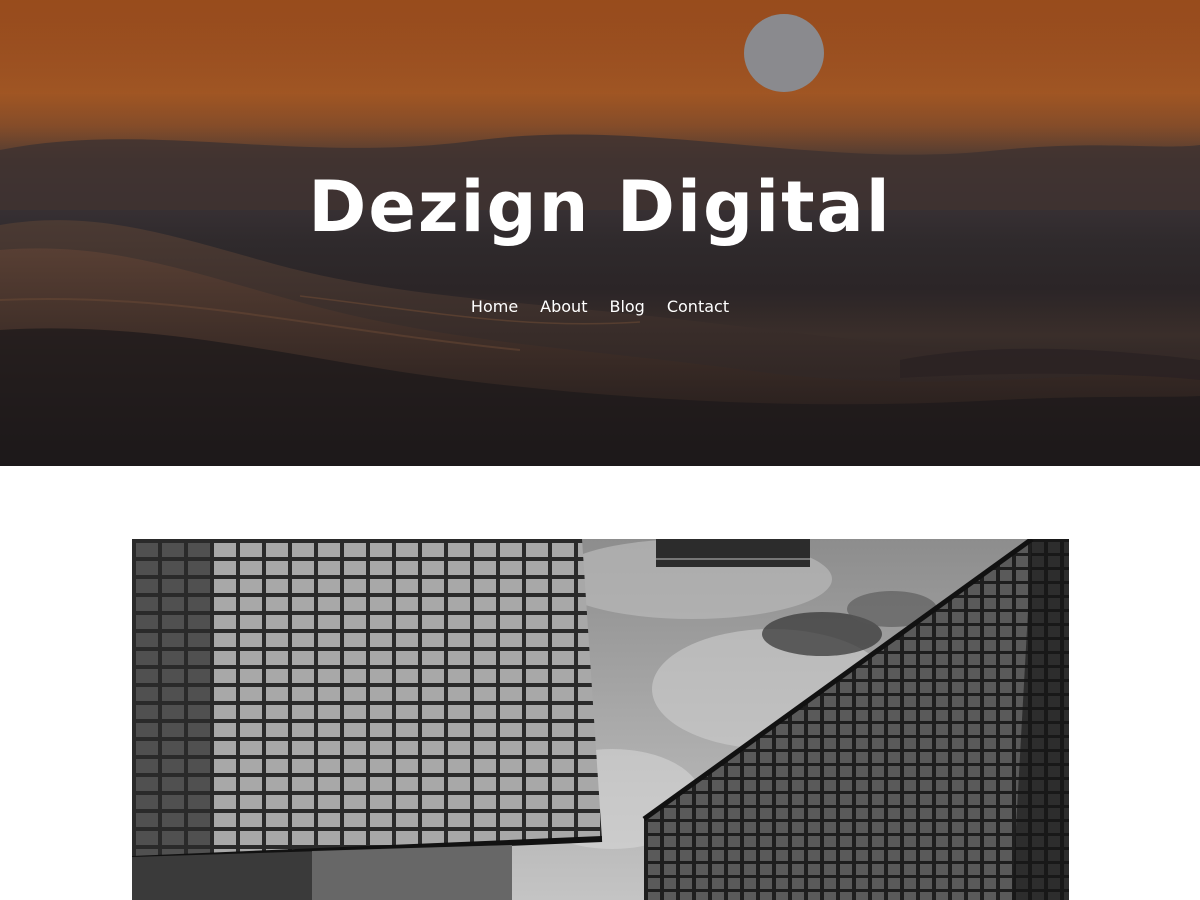 The width and height of the screenshot is (1200, 900). I want to click on nav-item-about: About, so click(563, 307).